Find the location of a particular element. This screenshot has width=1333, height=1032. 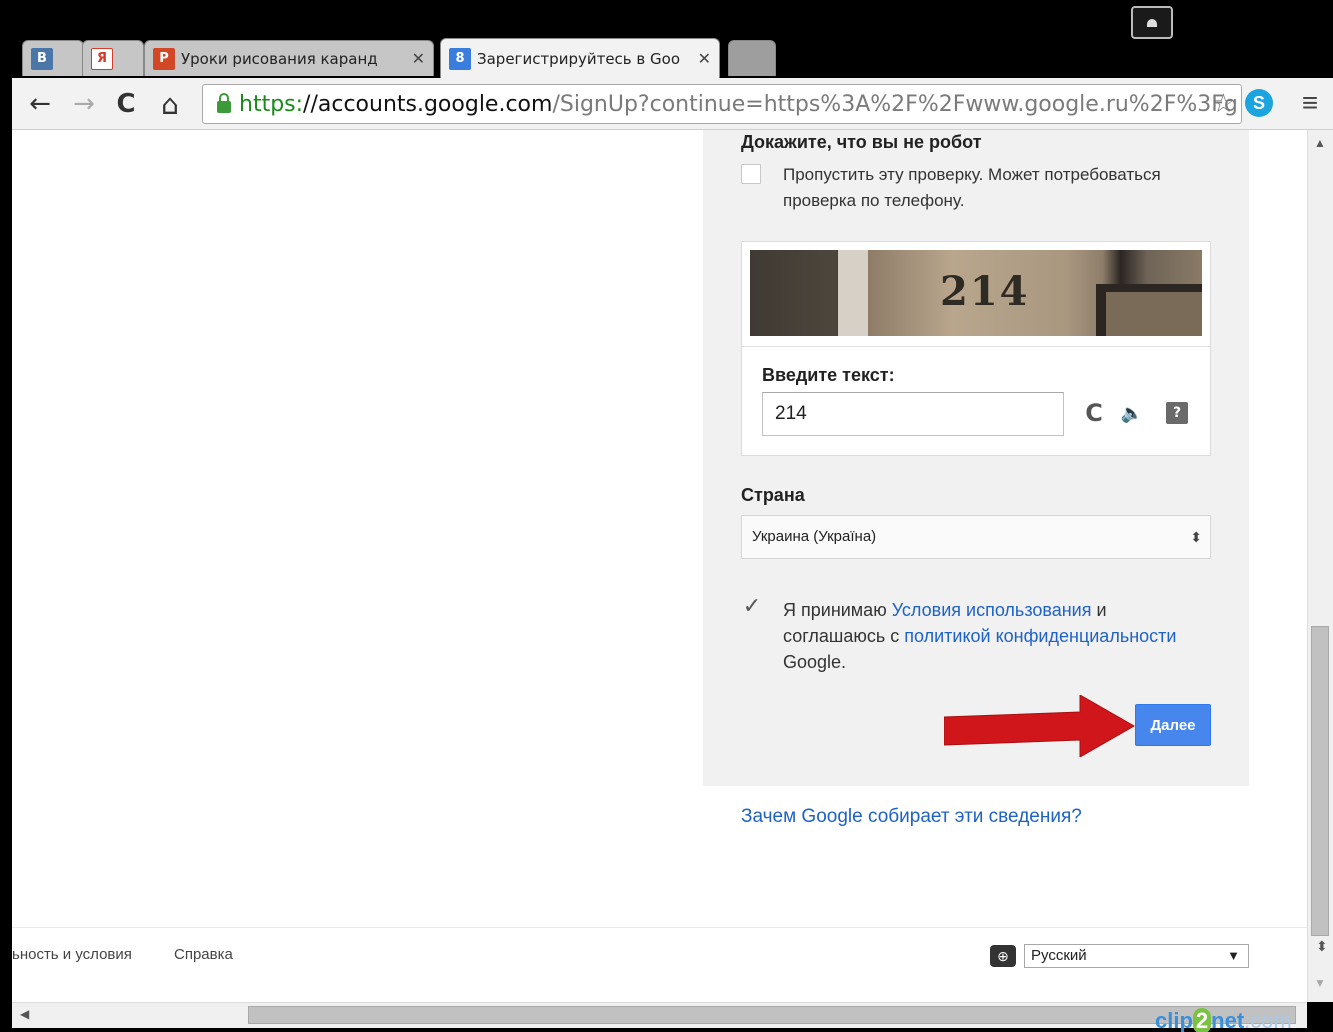

captcha-label: Введите текст: is located at coordinates (828, 375).